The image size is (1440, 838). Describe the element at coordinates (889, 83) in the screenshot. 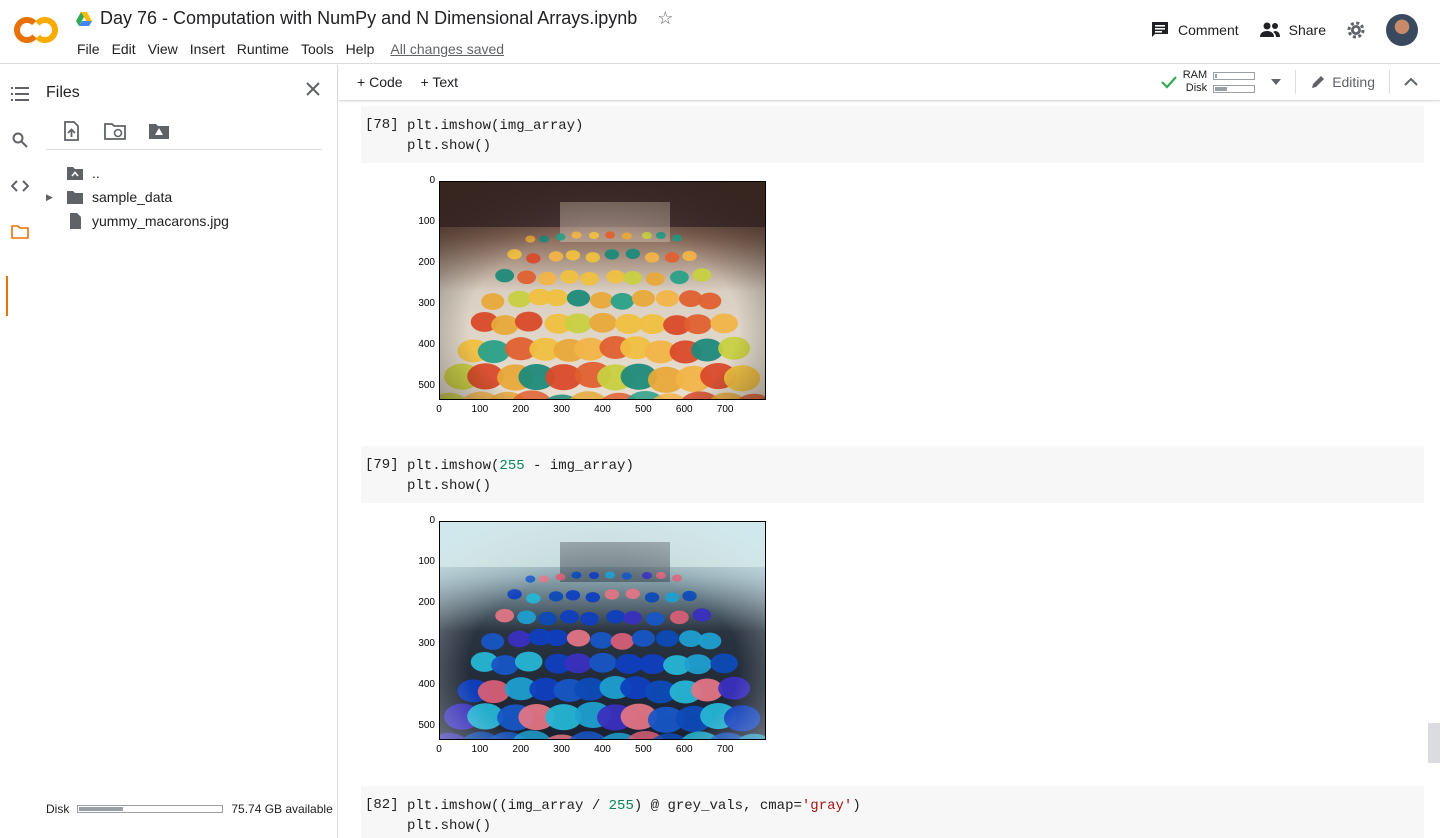

I see `notebook-toolbar: + Code + Text RAM Disk Editing` at that location.